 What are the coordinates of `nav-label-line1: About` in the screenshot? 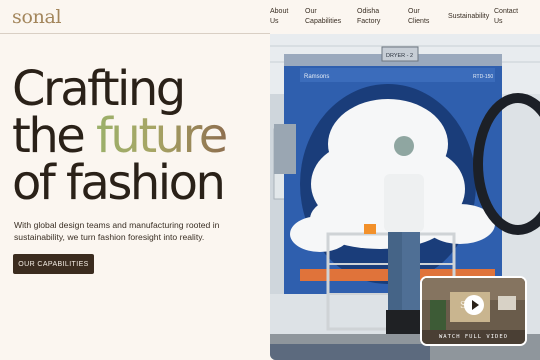 It's located at (279, 11).